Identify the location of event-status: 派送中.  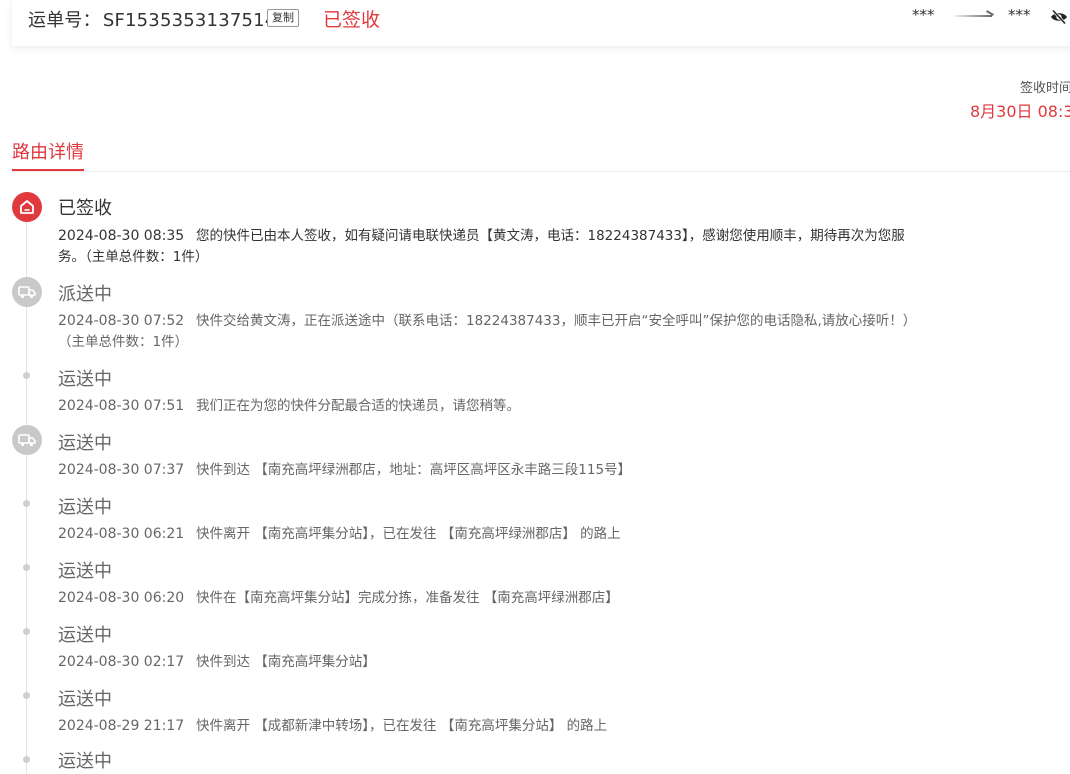
(85, 294).